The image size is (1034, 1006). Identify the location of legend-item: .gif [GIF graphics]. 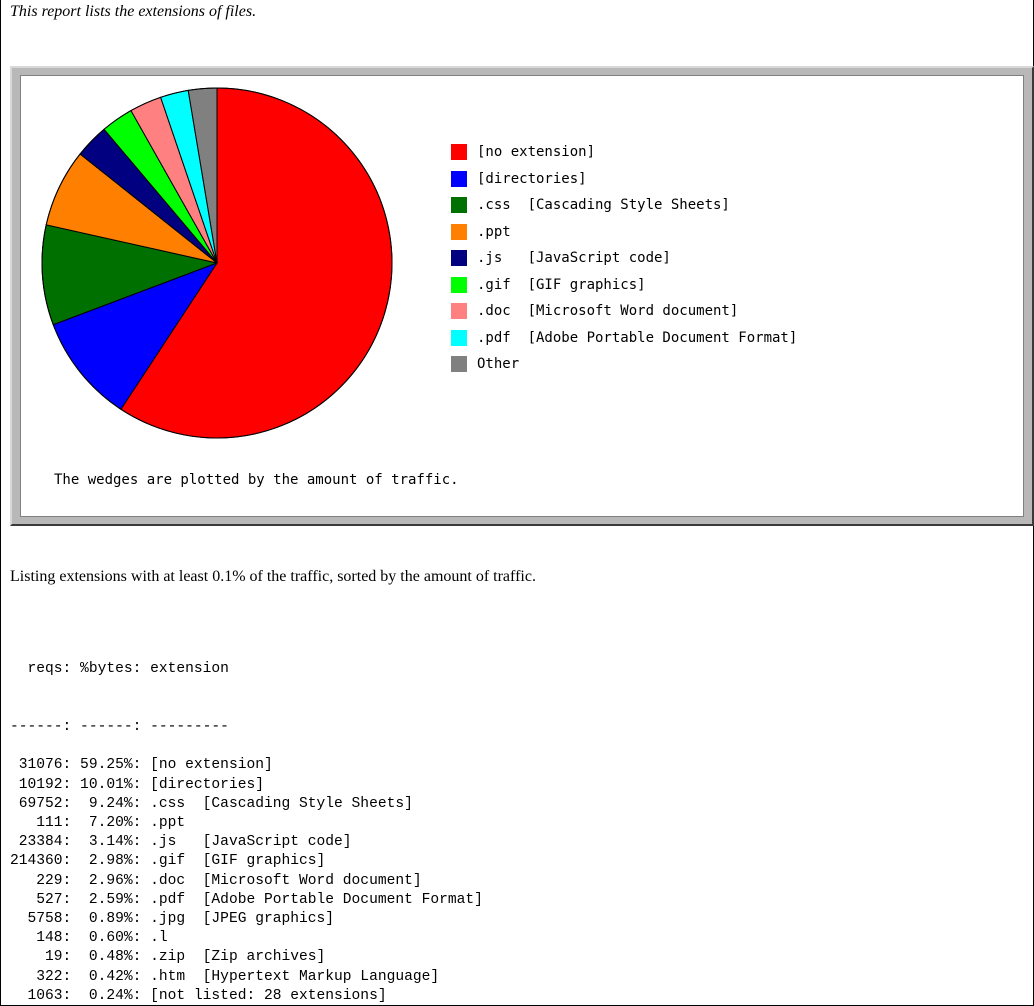
(548, 285).